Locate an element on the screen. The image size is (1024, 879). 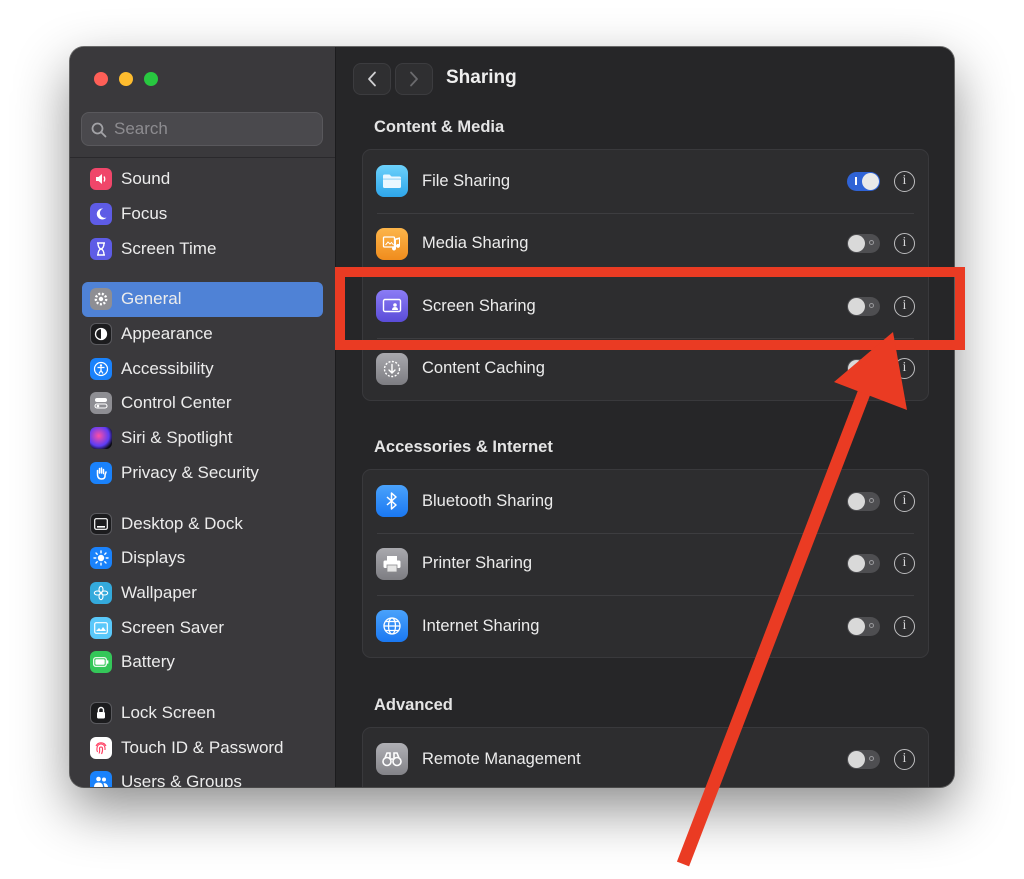
appearance-icon is located at coordinates (101, 334).